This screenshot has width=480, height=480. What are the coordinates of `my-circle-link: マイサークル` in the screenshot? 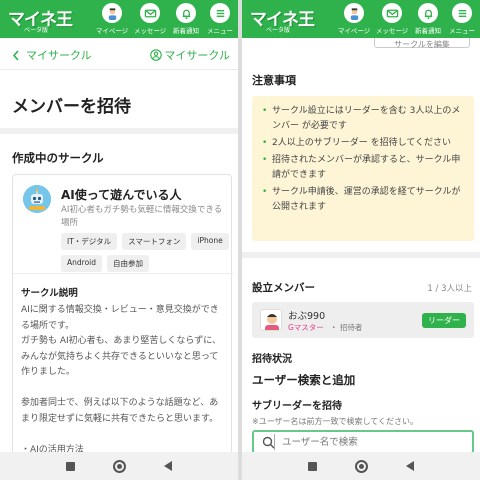 It's located at (190, 55).